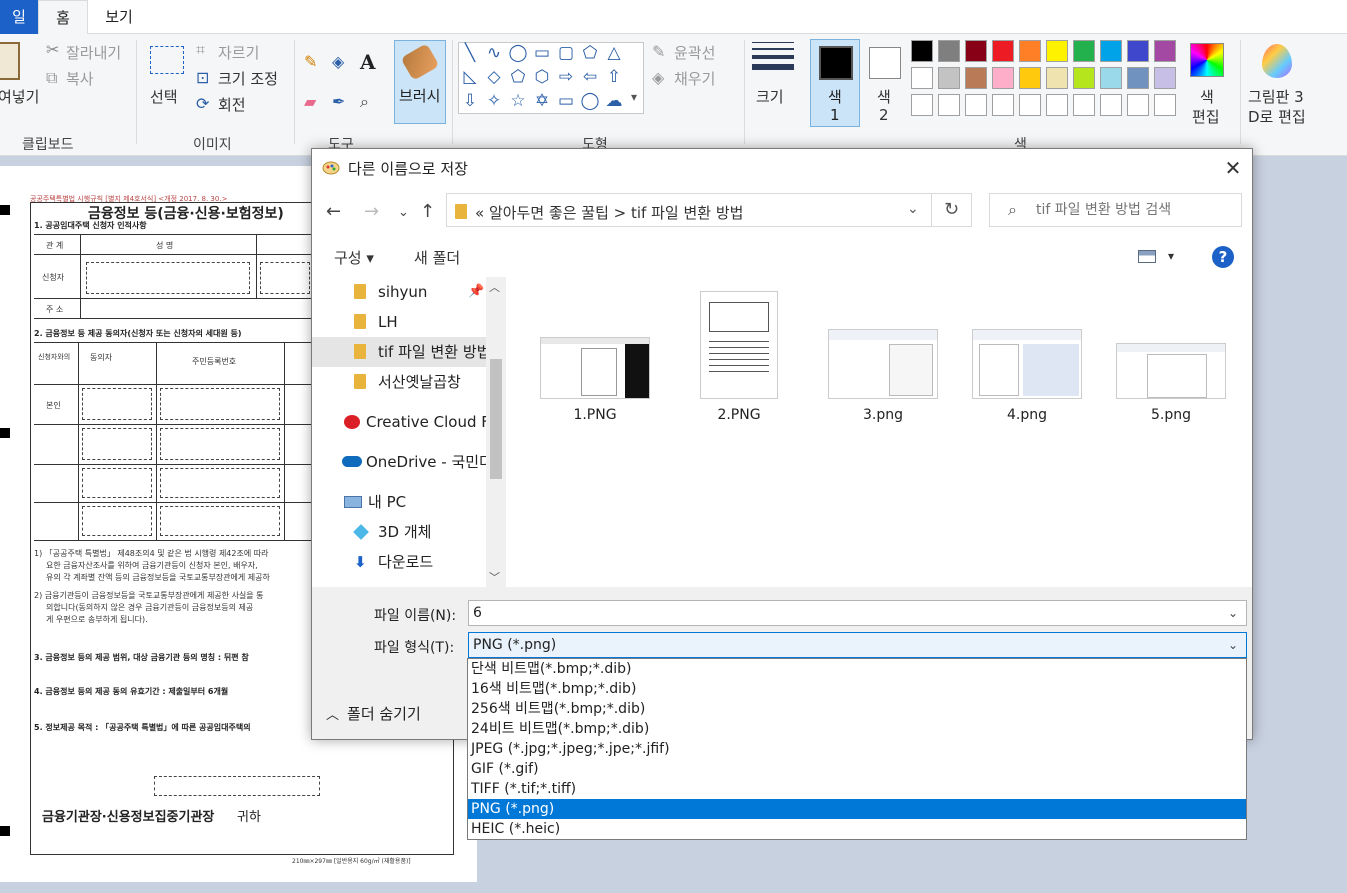 The image size is (1347, 893). I want to click on triangle-shape-icon: △, so click(614, 53).